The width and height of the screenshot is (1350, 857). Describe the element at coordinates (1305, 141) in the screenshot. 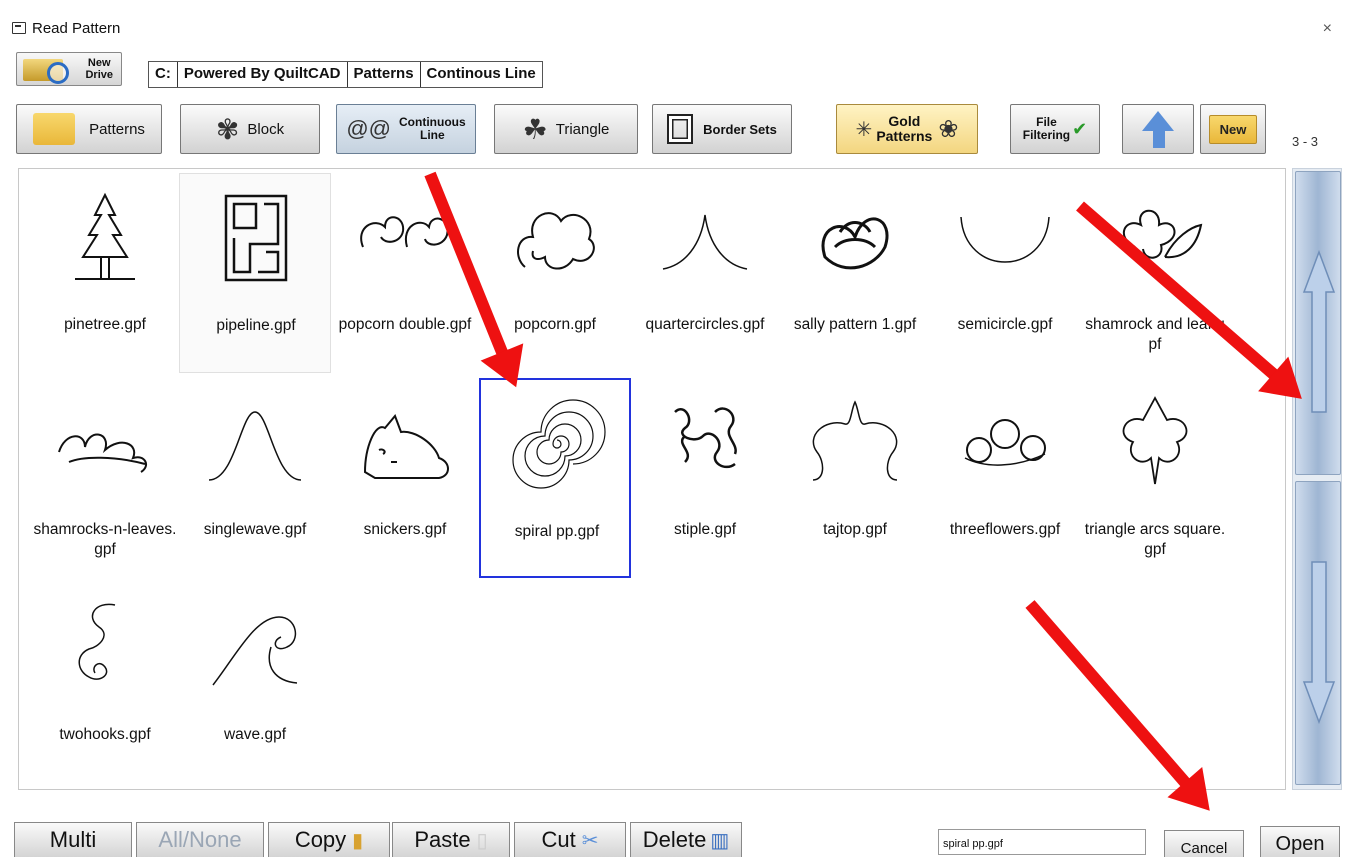

I see `page-indicator: 3 - 3` at that location.